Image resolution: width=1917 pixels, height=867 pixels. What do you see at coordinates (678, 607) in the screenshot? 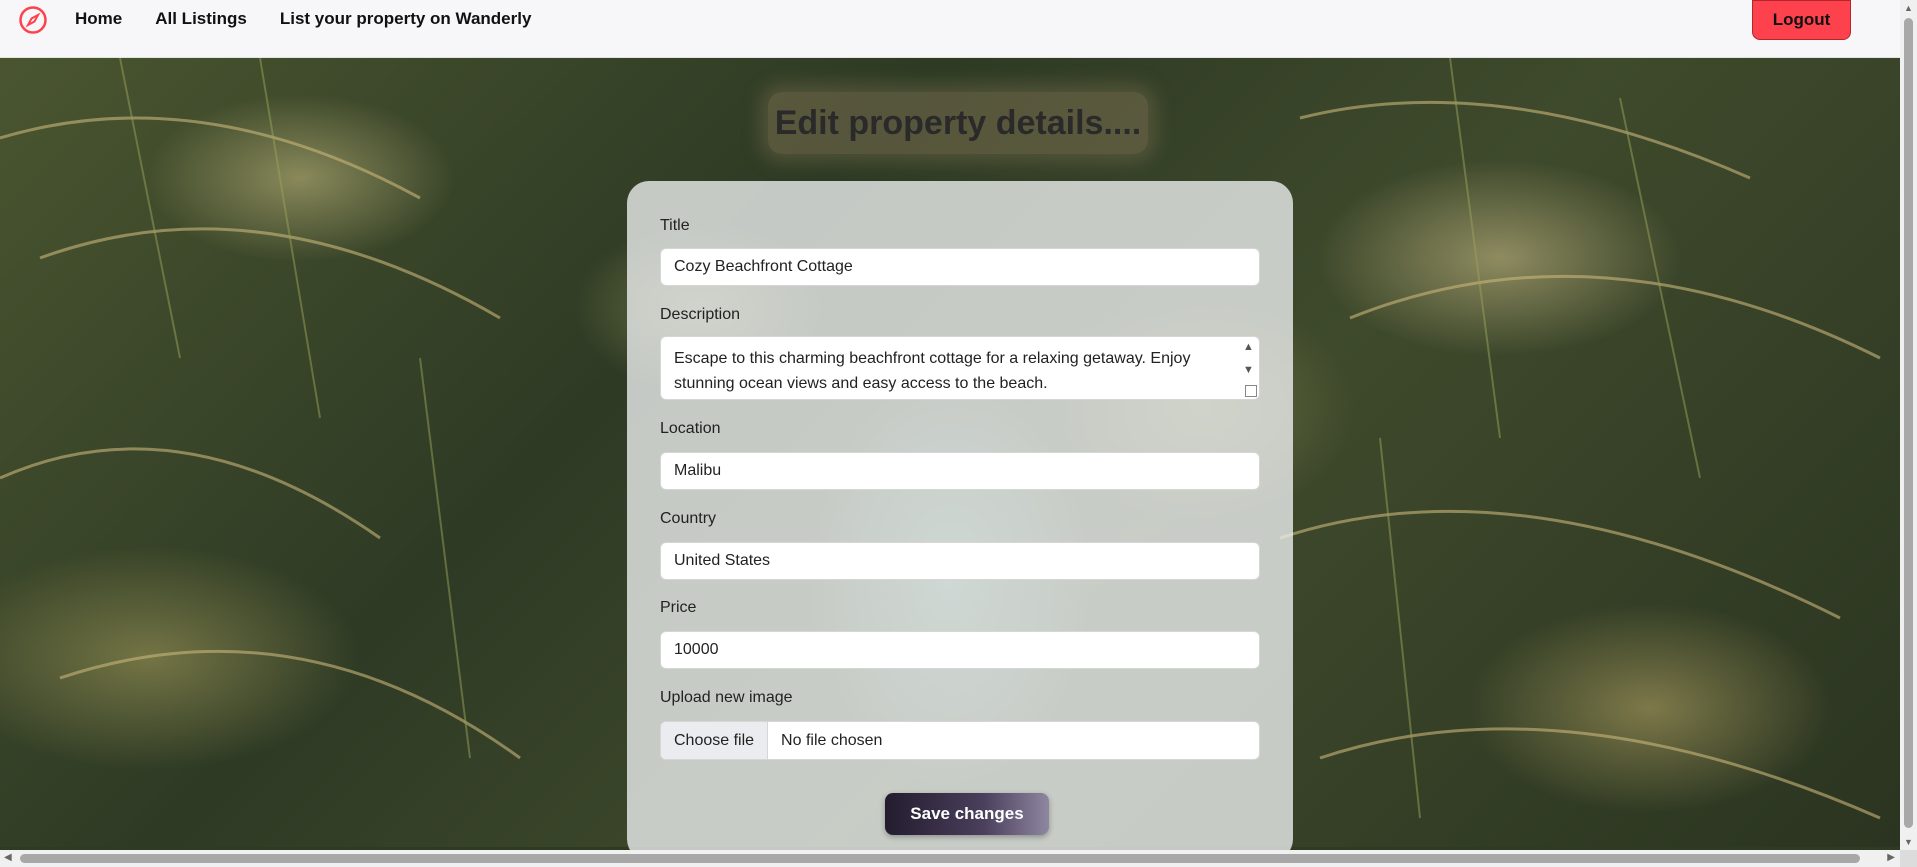
I see `price-label: Price` at bounding box center [678, 607].